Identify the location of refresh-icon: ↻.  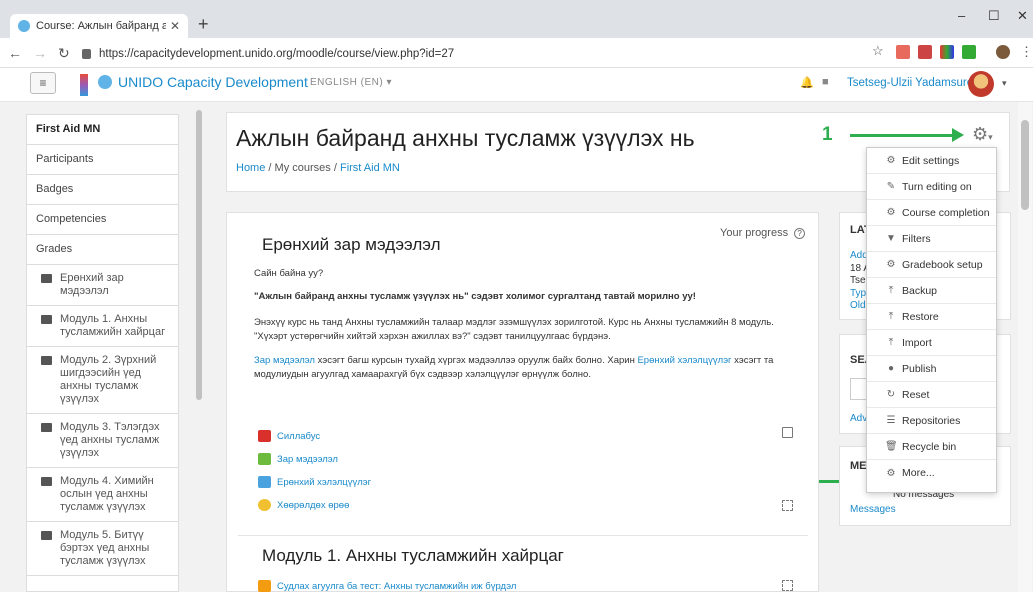
(891, 394).